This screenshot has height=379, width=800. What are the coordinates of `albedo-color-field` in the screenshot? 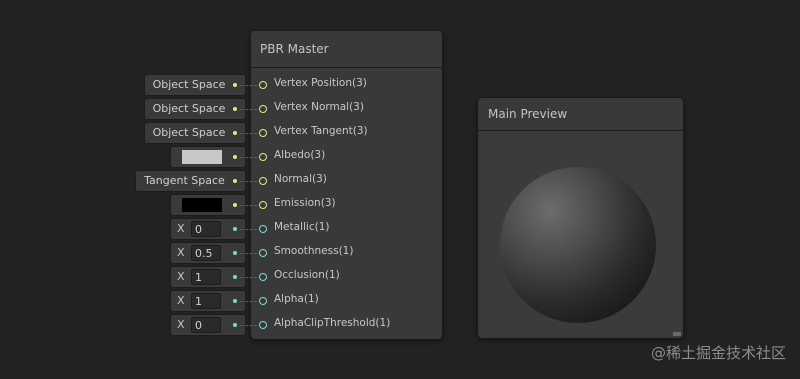 It's located at (208, 157).